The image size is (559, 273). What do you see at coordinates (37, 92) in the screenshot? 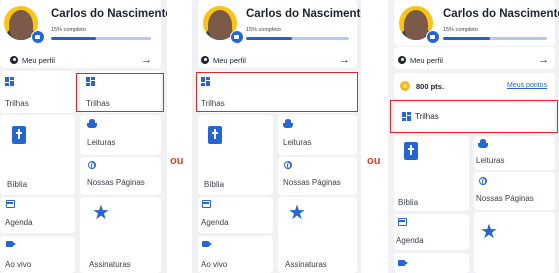
I see `menu-tile-trilhas: Trilhas` at bounding box center [37, 92].